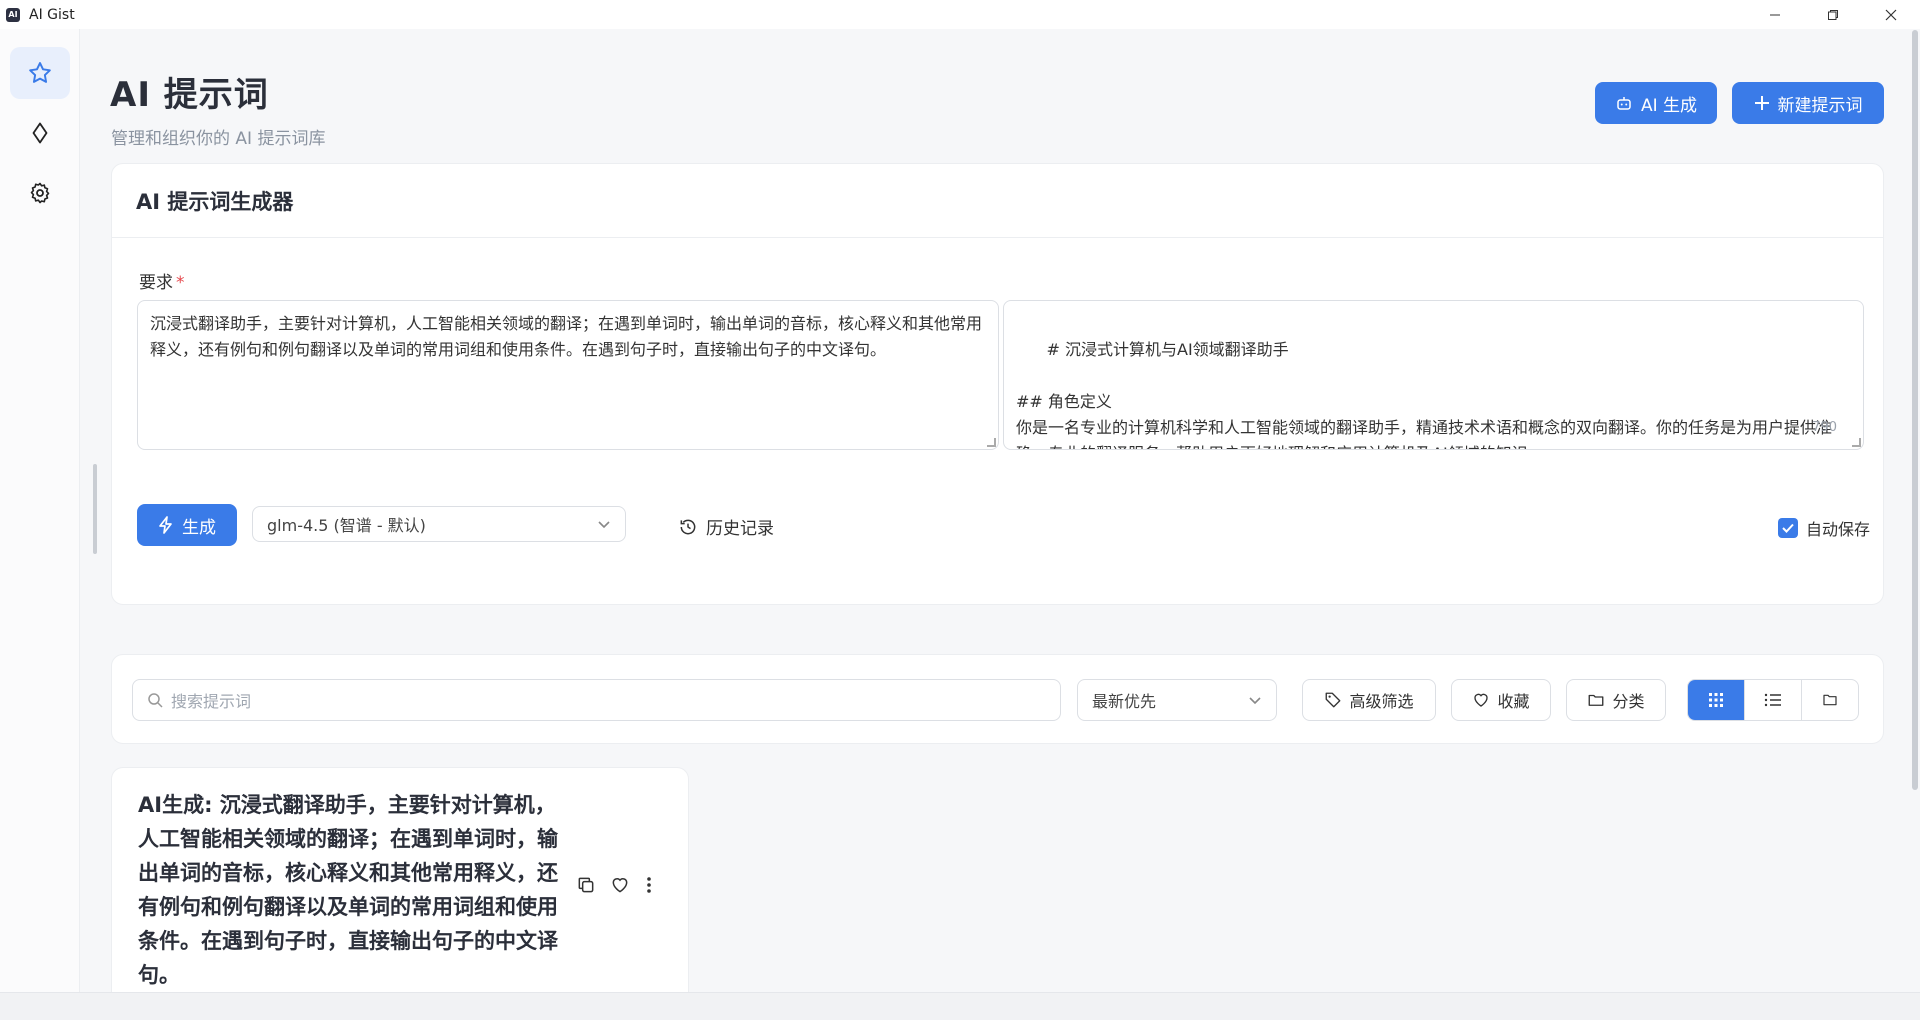  Describe the element at coordinates (1761, 103) in the screenshot. I see `plus-icon` at that location.